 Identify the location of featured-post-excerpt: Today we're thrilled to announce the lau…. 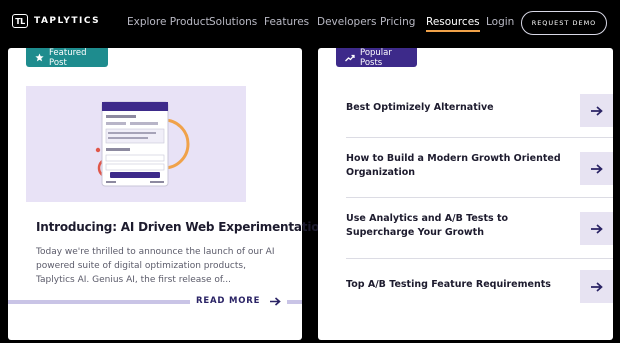
(155, 266).